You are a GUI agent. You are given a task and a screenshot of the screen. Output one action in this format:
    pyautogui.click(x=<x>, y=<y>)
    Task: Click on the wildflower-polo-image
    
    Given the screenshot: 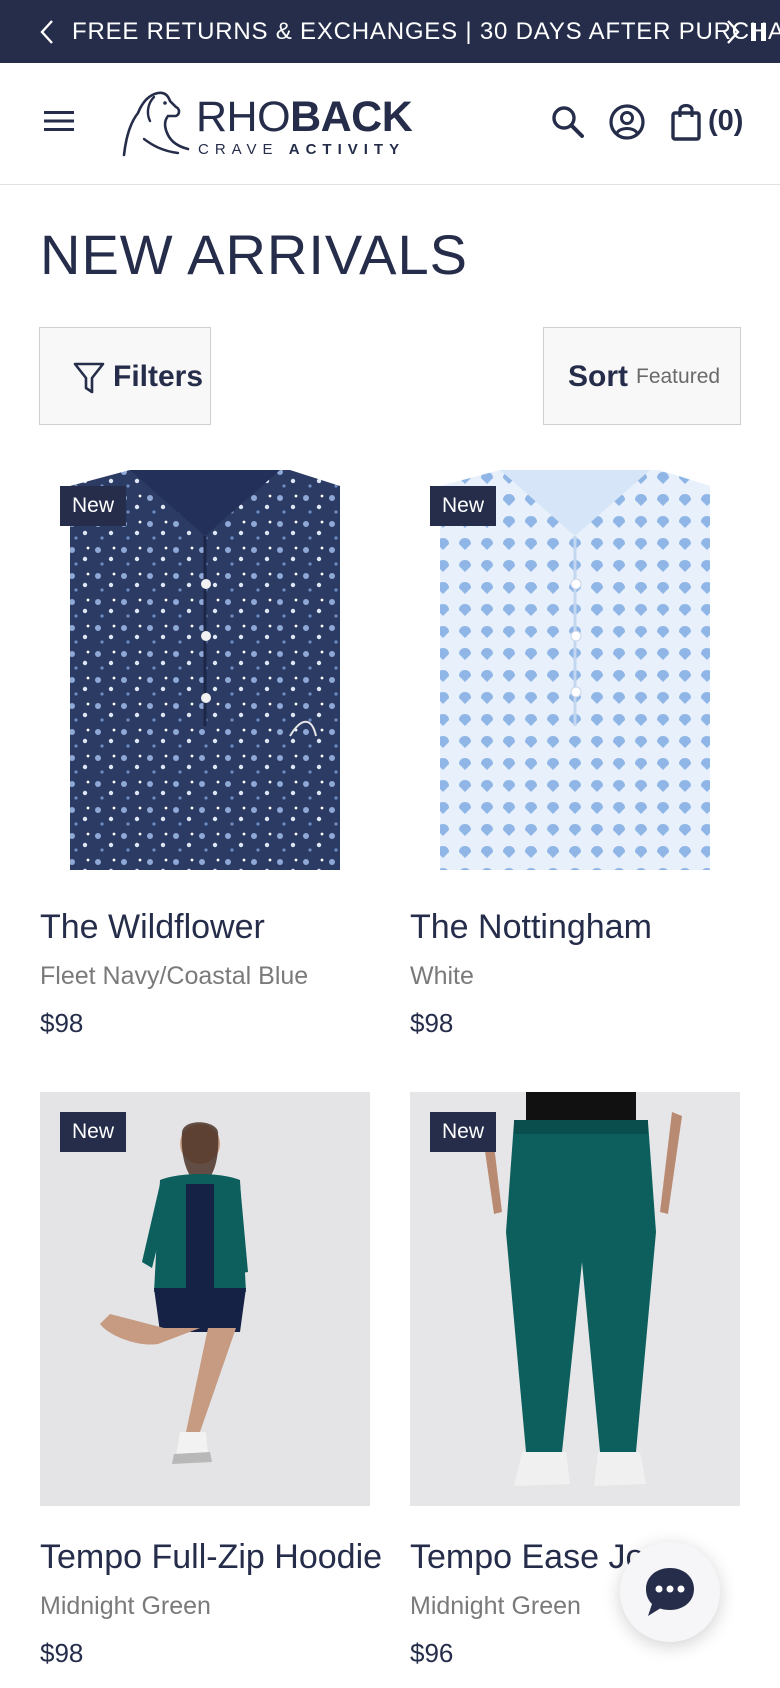 What is the action you would take?
    pyautogui.click(x=205, y=670)
    